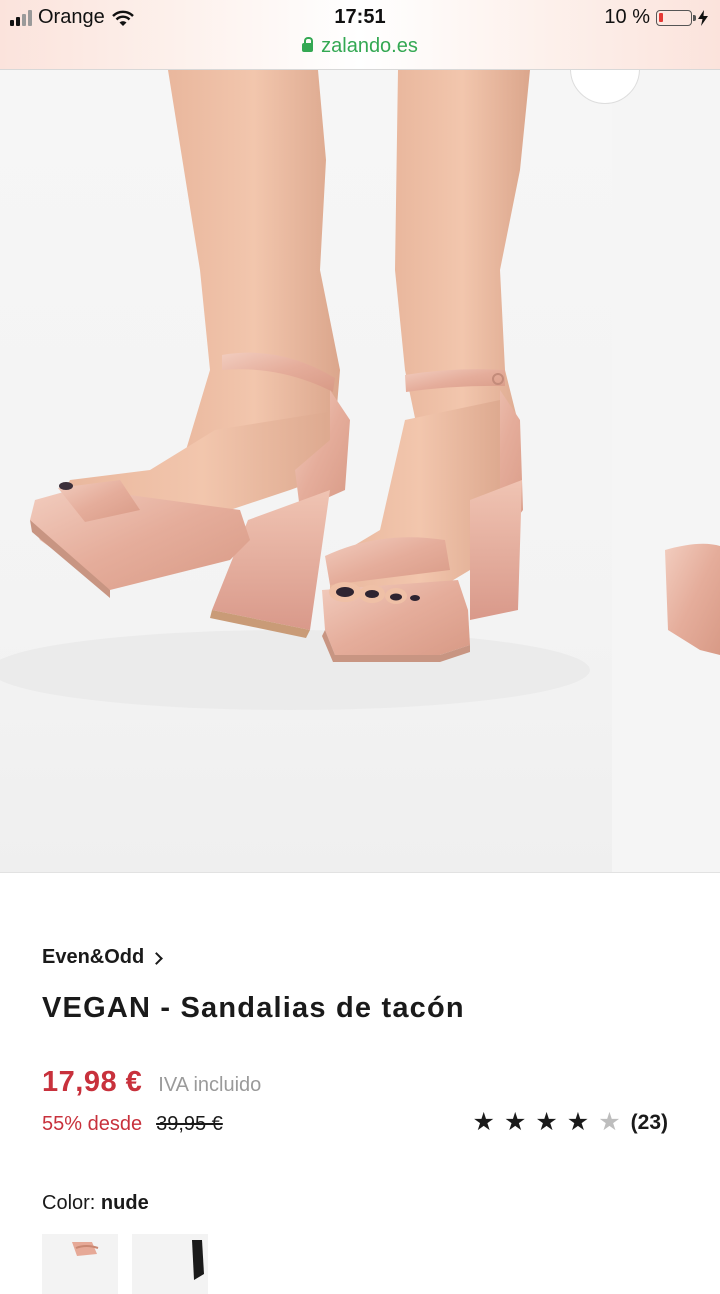 This screenshot has width=720, height=1294. Describe the element at coordinates (649, 1122) in the screenshot. I see `review-count: (23)` at that location.